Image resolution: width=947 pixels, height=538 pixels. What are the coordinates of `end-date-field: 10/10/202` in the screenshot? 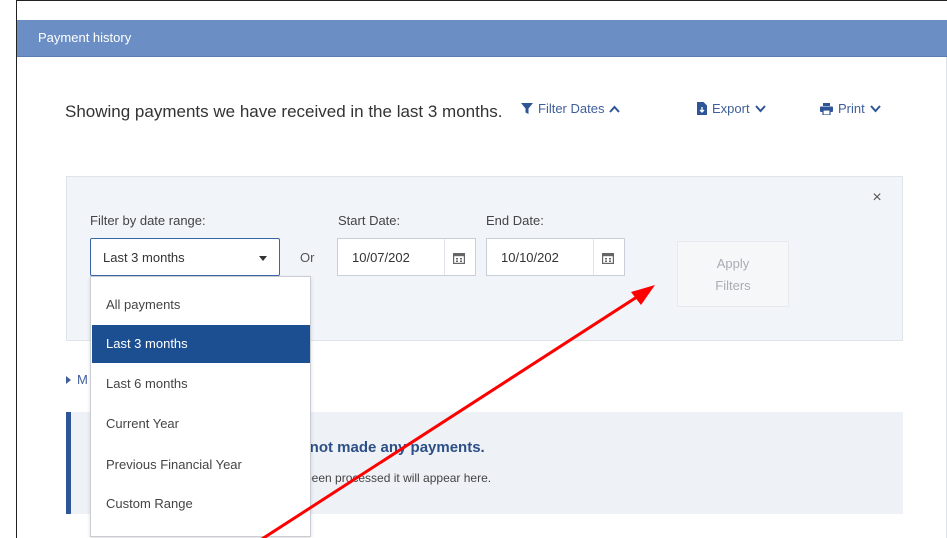 It's located at (555, 257).